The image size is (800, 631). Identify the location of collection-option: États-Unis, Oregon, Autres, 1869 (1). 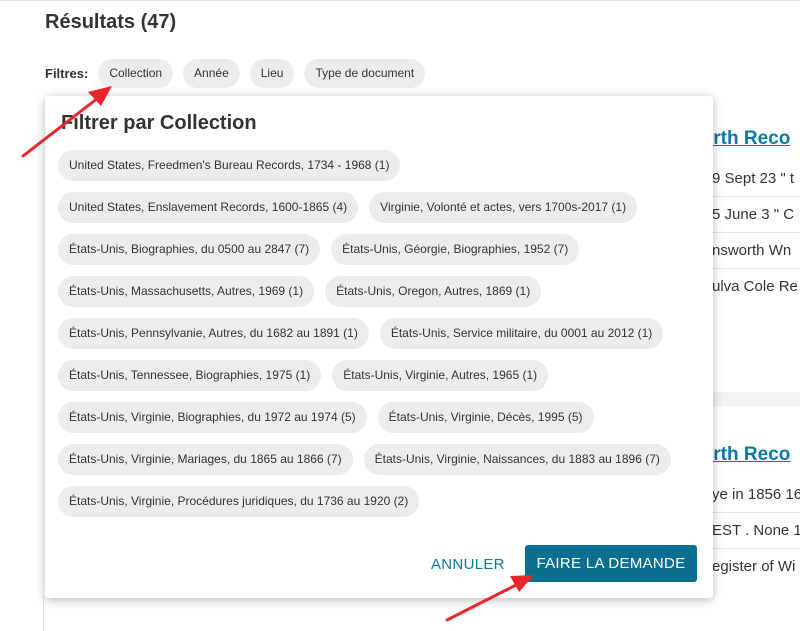
(433, 291).